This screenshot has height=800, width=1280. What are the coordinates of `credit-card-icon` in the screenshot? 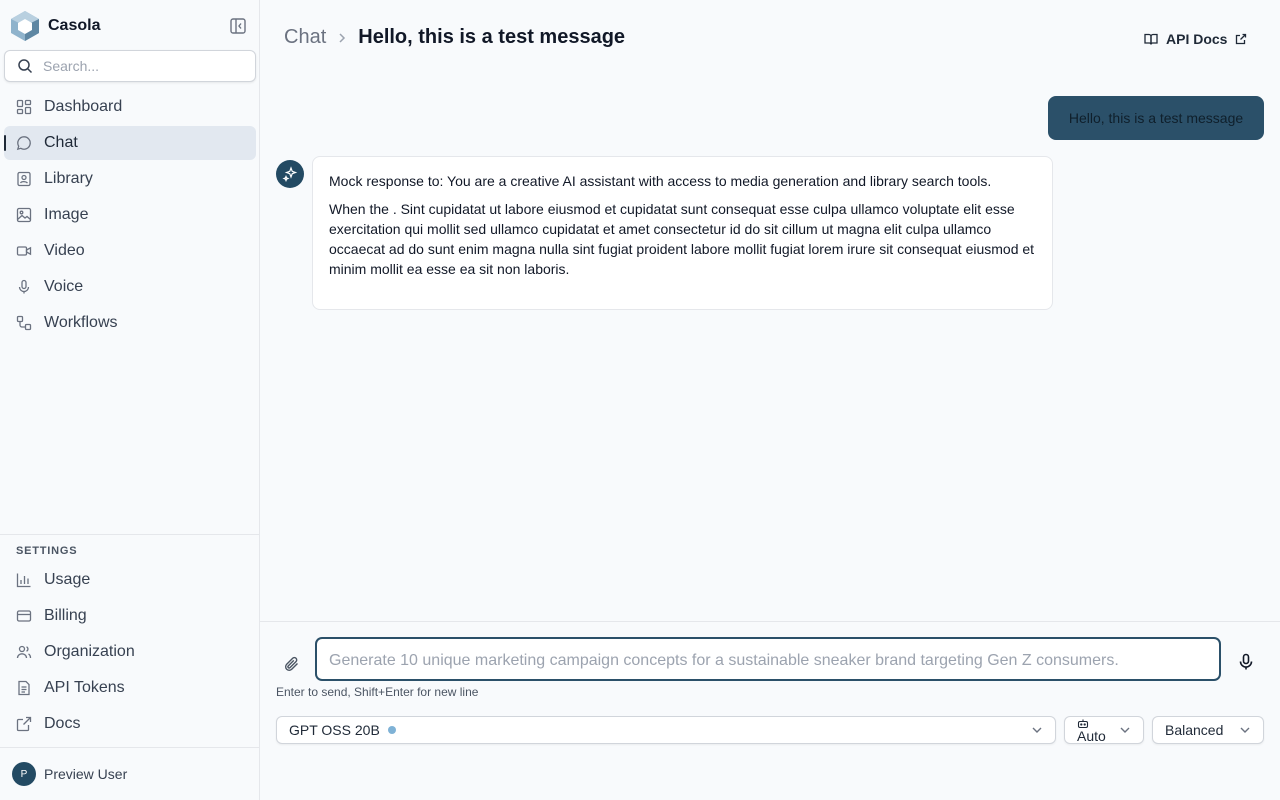 It's located at (24, 616).